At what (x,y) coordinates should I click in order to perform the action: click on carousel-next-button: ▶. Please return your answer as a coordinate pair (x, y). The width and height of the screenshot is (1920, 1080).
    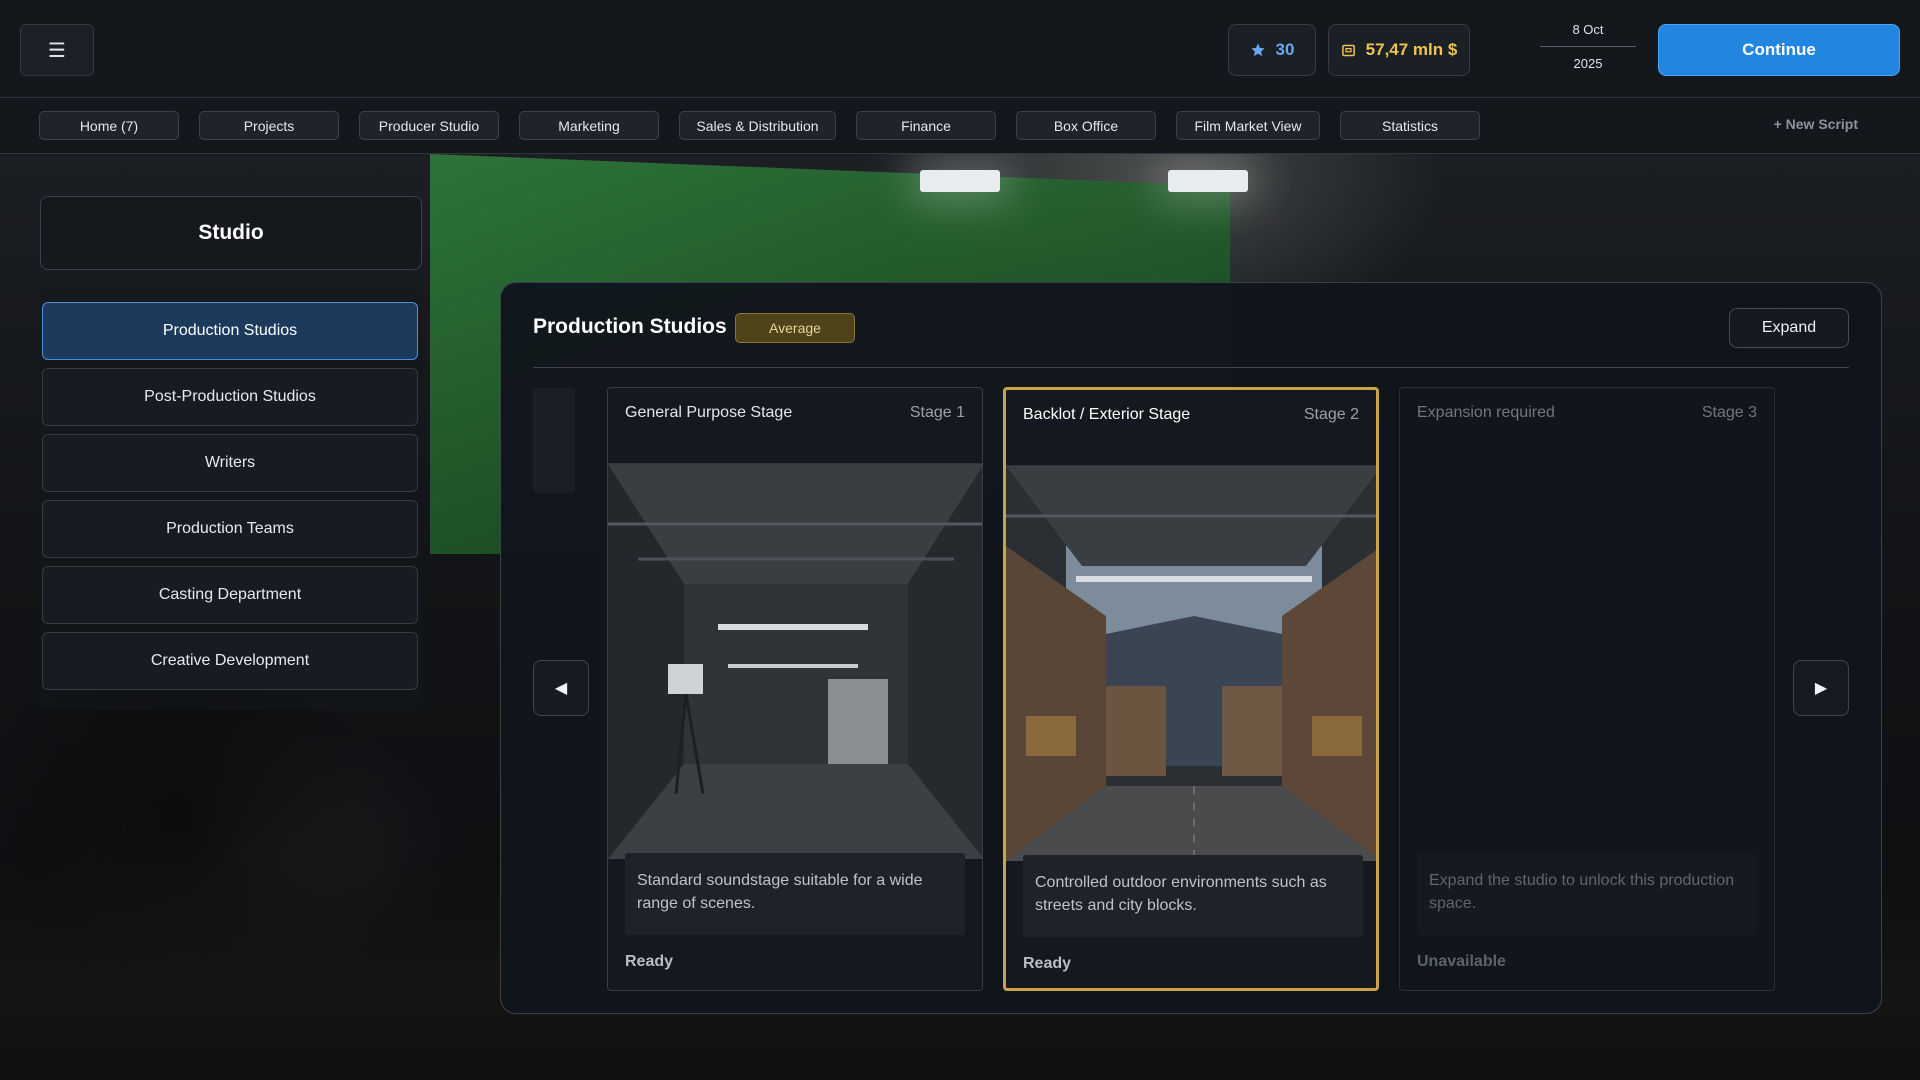
    Looking at the image, I should click on (1821, 688).